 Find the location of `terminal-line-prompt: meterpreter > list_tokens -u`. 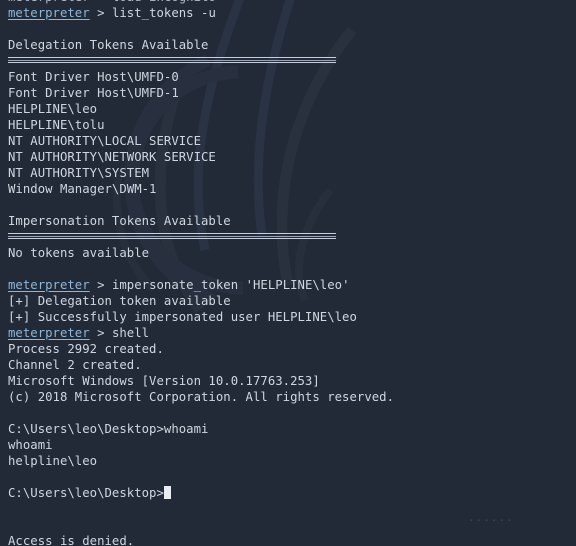

terminal-line-prompt: meterpreter > list_tokens -u is located at coordinates (288, 13).